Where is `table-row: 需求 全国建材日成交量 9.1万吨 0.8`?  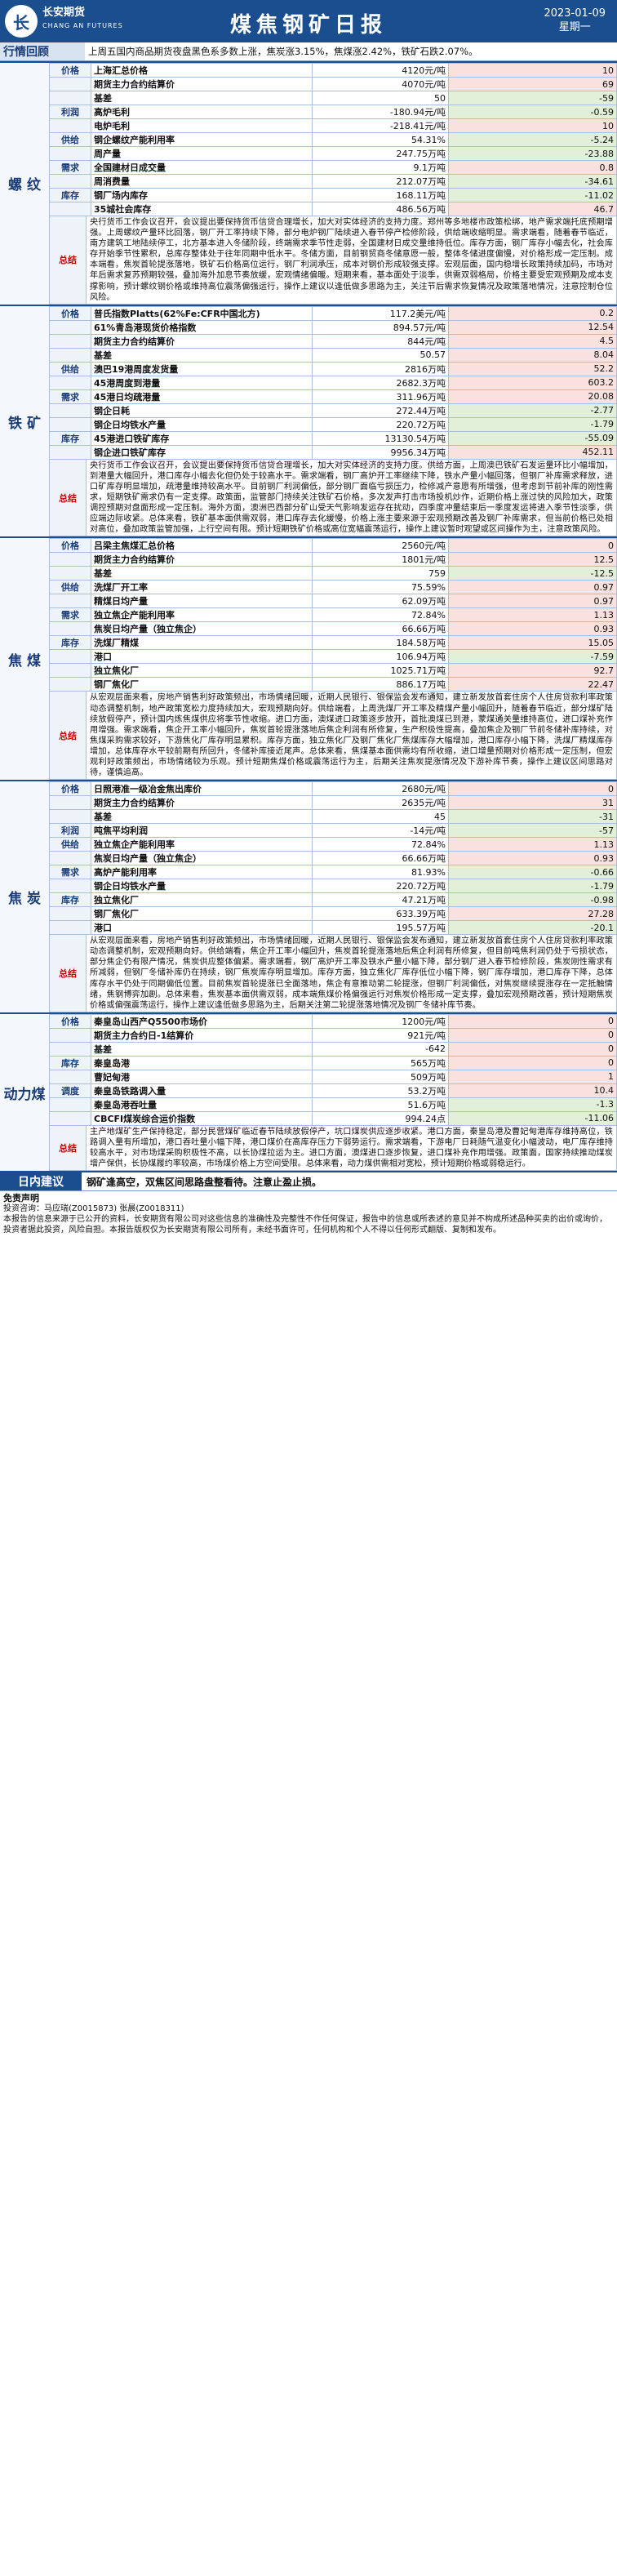 table-row: 需求 全国建材日成交量 9.1万吨 0.8 is located at coordinates (333, 167).